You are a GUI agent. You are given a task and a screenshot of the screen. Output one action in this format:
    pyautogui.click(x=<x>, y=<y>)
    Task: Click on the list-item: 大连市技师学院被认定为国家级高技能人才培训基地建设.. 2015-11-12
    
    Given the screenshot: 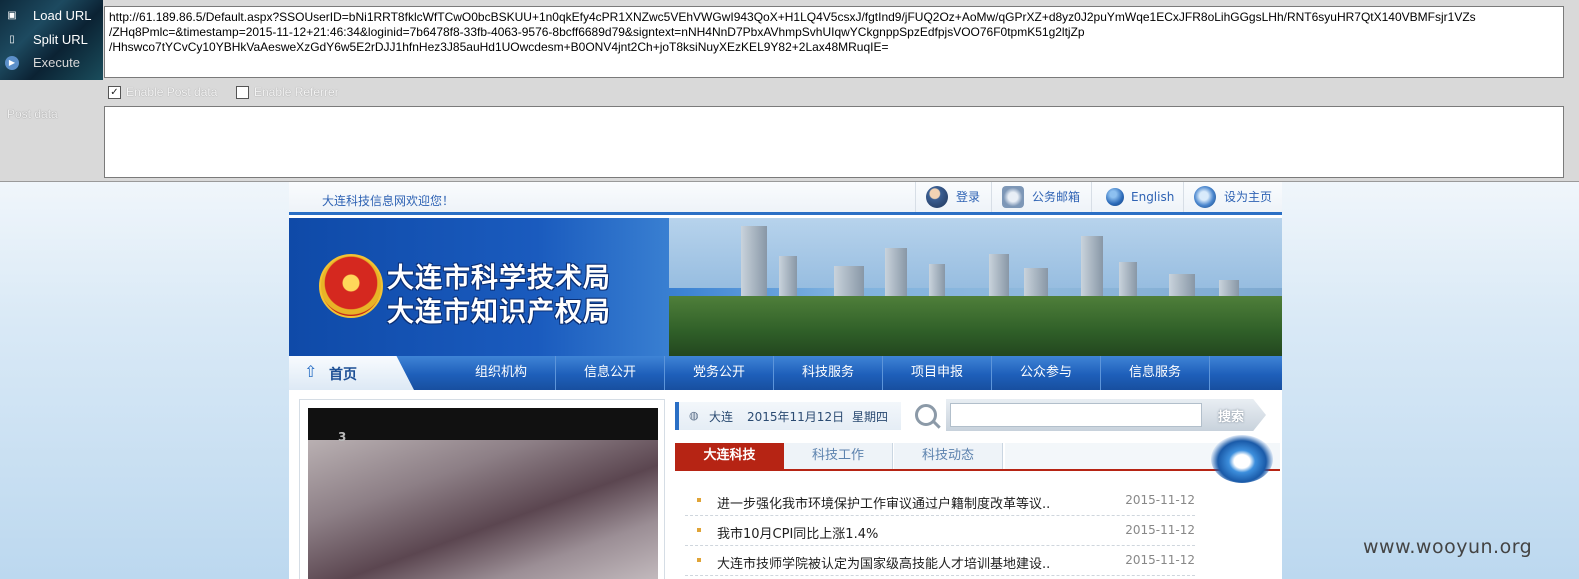 What is the action you would take?
    pyautogui.click(x=940, y=561)
    